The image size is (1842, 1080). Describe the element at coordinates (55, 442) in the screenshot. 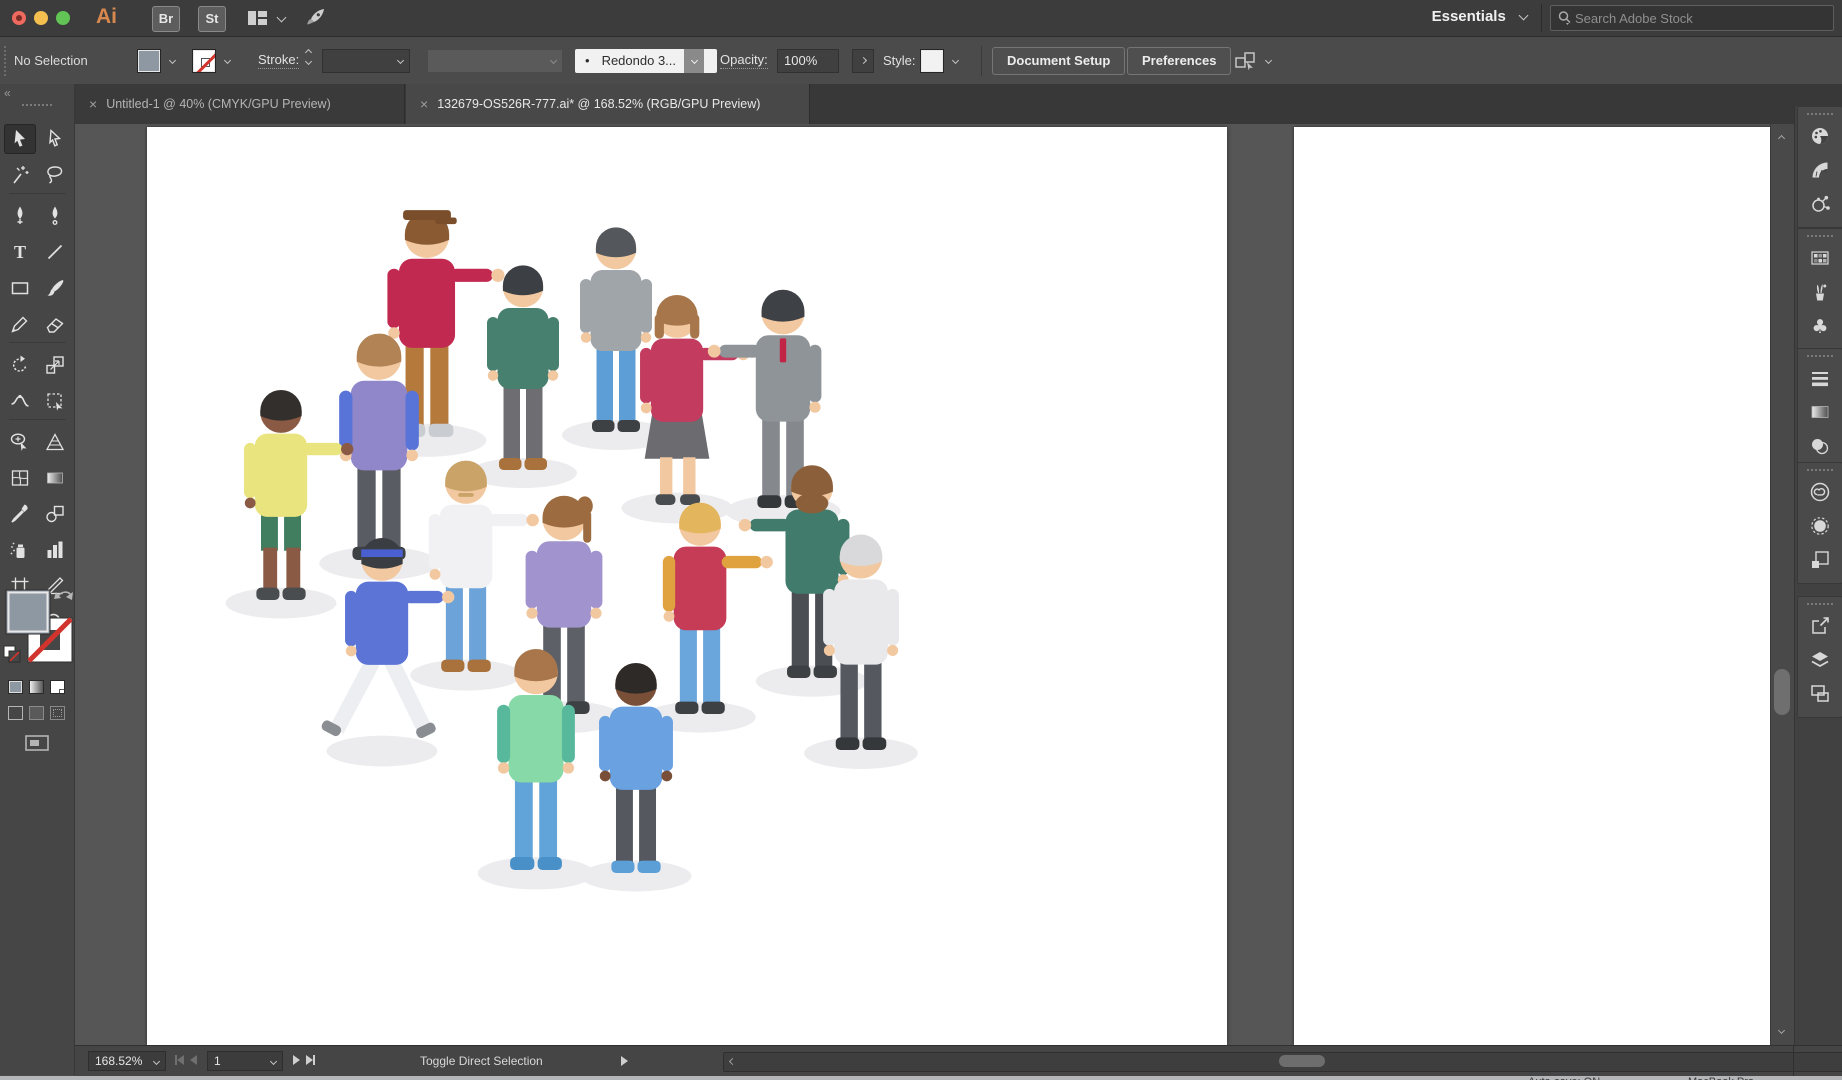

I see `perspective-grid-tool` at that location.